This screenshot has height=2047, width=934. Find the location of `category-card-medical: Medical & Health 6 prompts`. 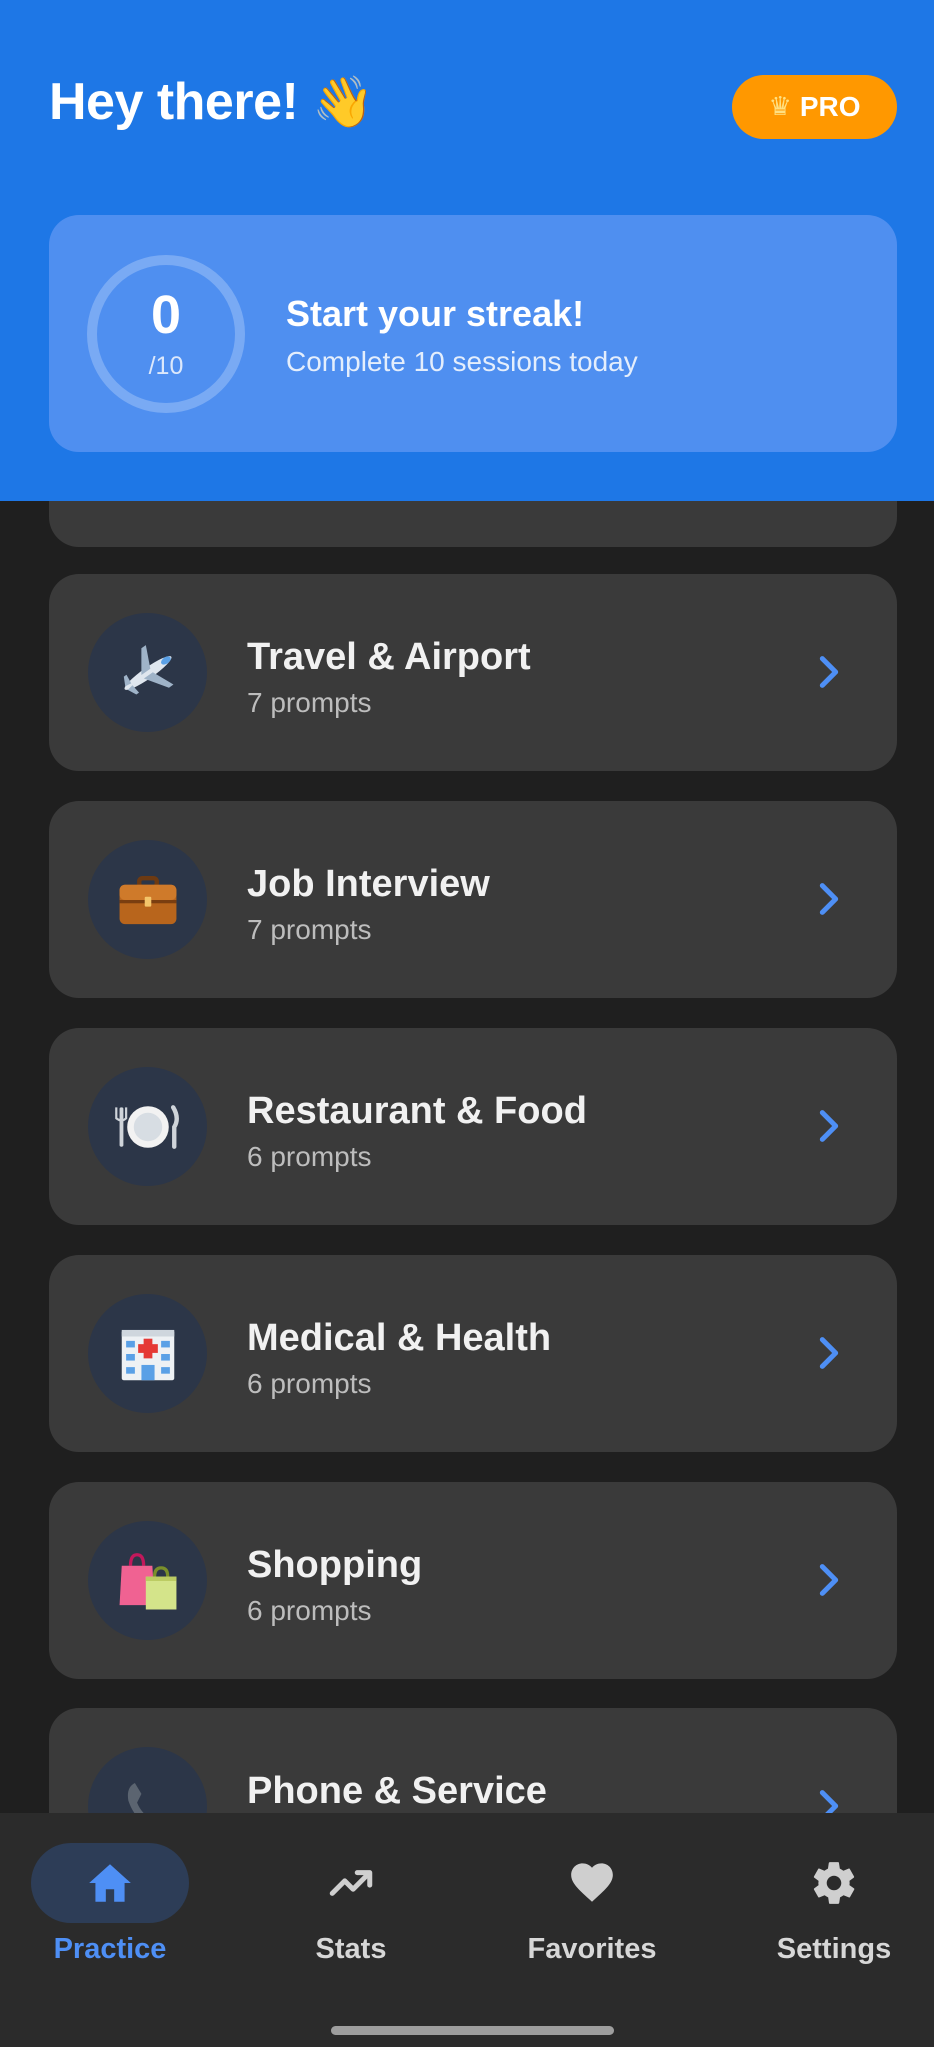

category-card-medical: Medical & Health 6 prompts is located at coordinates (473, 1353).